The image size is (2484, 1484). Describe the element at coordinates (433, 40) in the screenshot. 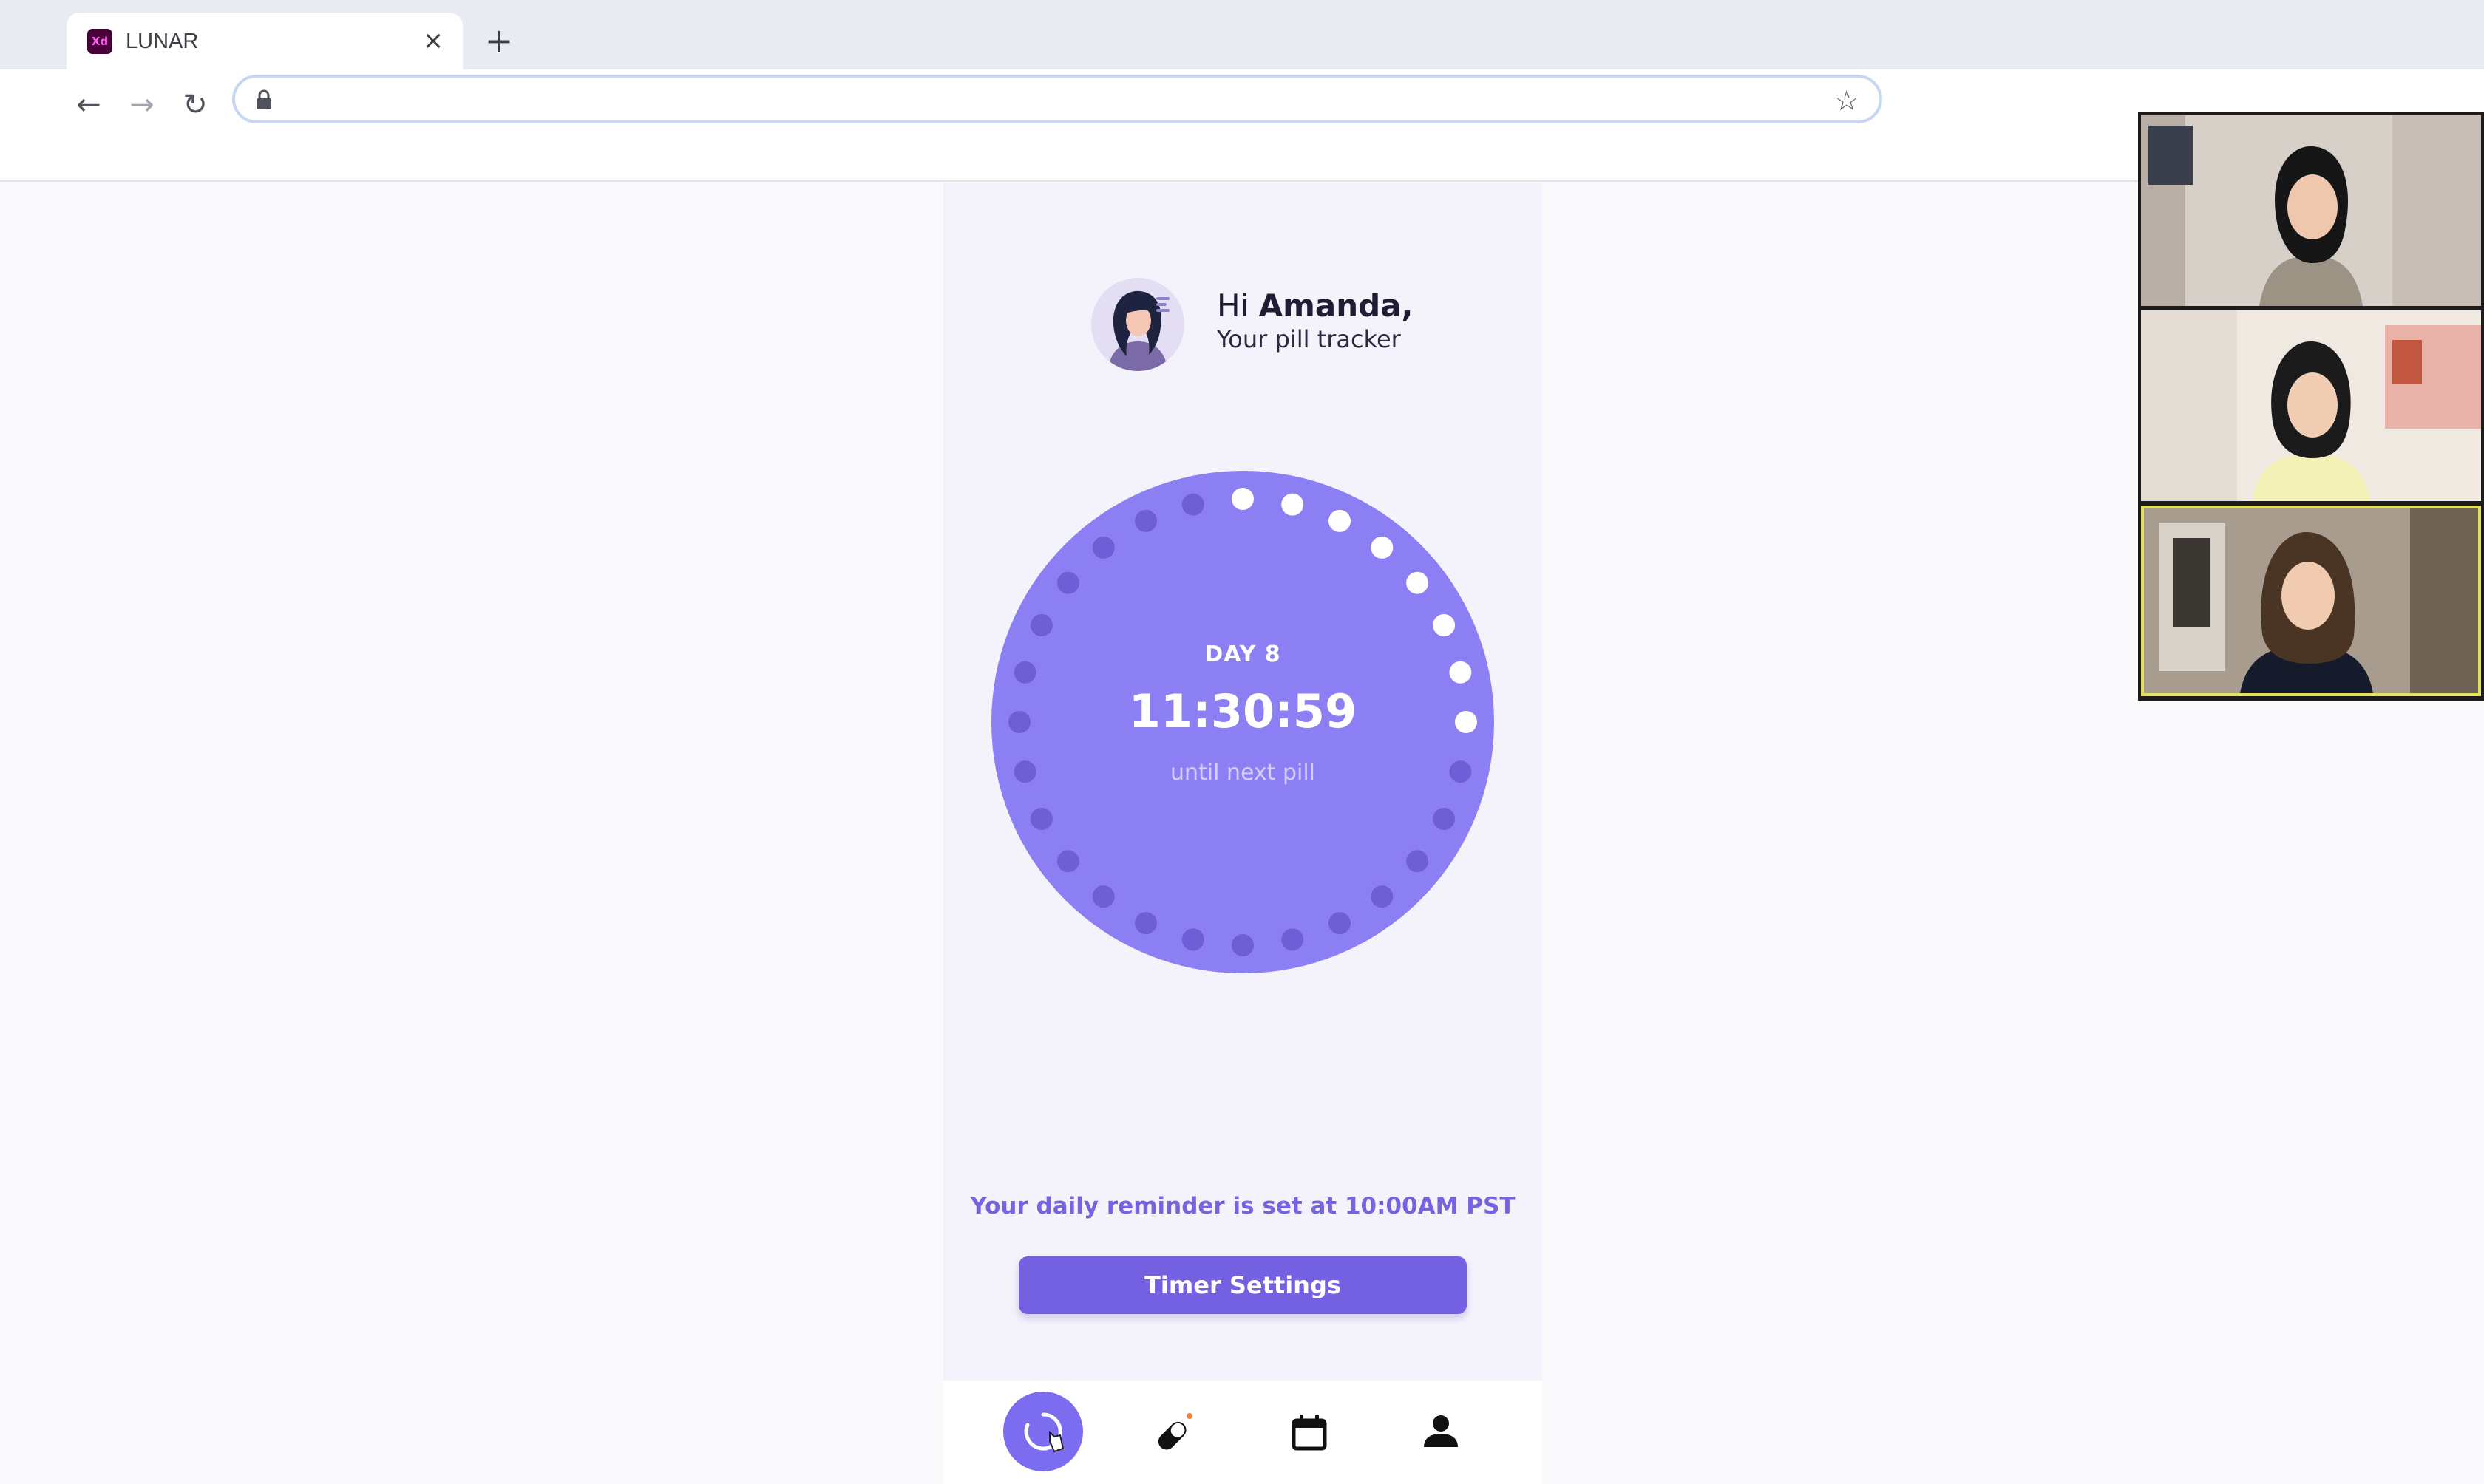

I see `close-icon: ×` at that location.